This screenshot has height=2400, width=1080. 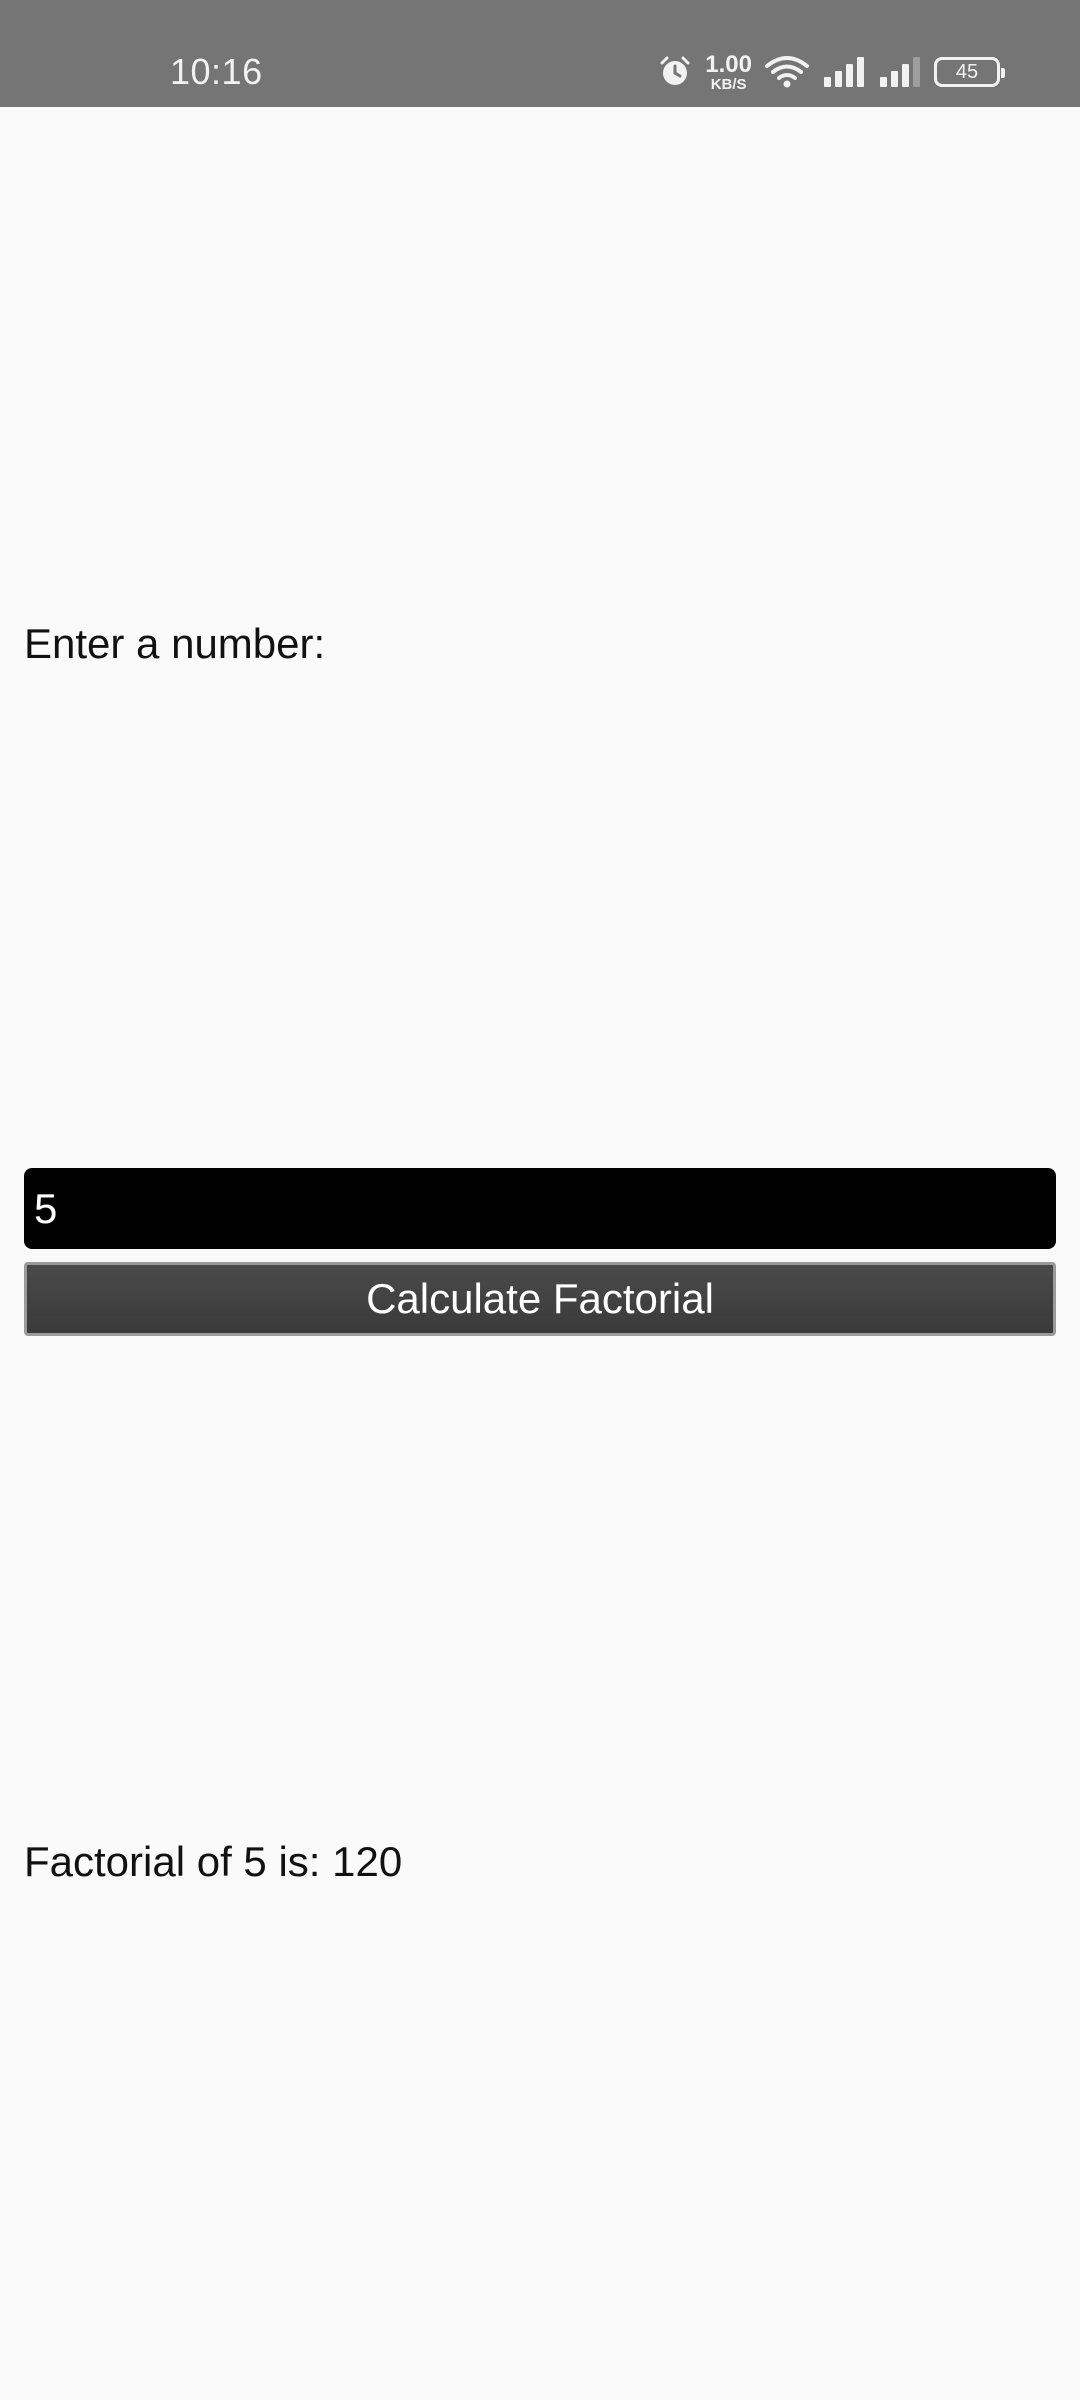 I want to click on status-icons: 1.00 KB/S 45, so click(x=831, y=71).